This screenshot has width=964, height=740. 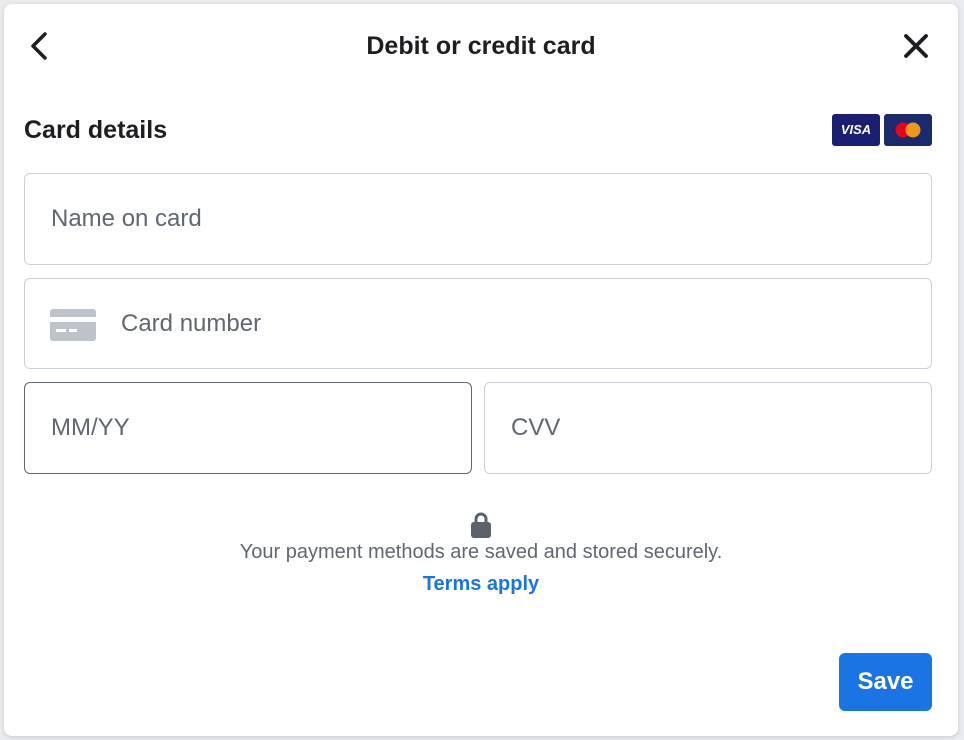 What do you see at coordinates (481, 584) in the screenshot?
I see `terms-link: Terms apply` at bounding box center [481, 584].